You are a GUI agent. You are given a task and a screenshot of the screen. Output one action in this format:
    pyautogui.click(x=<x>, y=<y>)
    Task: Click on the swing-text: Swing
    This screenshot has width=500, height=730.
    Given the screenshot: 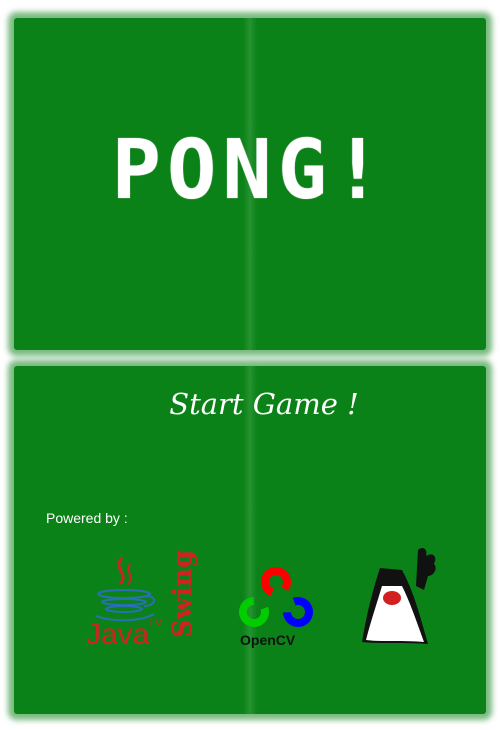 What is the action you would take?
    pyautogui.click(x=183, y=593)
    